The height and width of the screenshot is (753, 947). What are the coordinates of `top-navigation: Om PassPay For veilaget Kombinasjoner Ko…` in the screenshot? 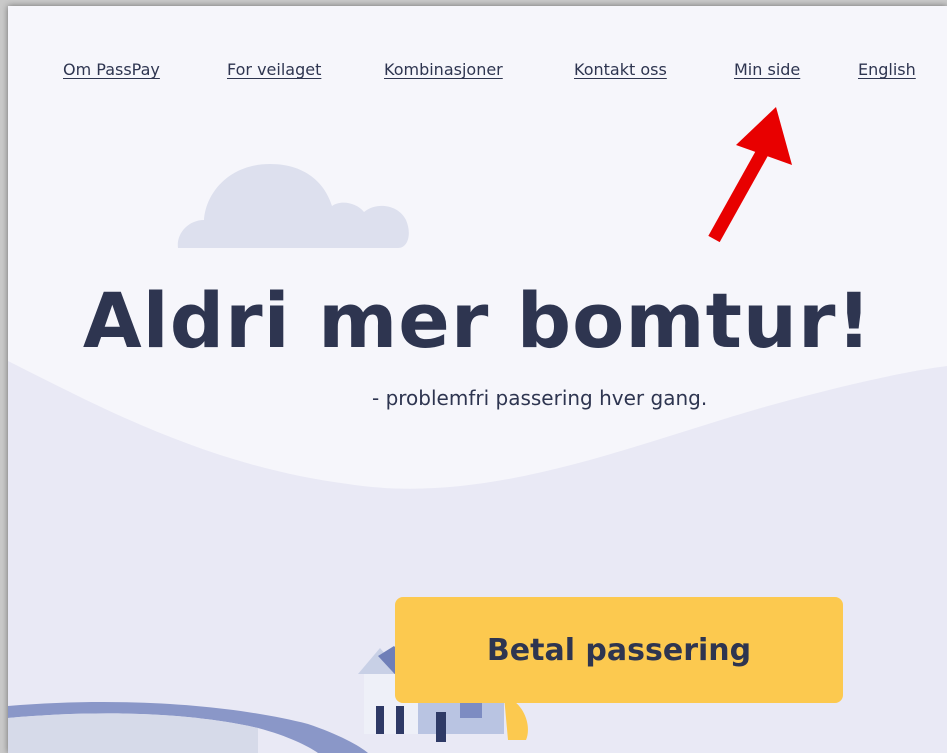 It's located at (477, 75).